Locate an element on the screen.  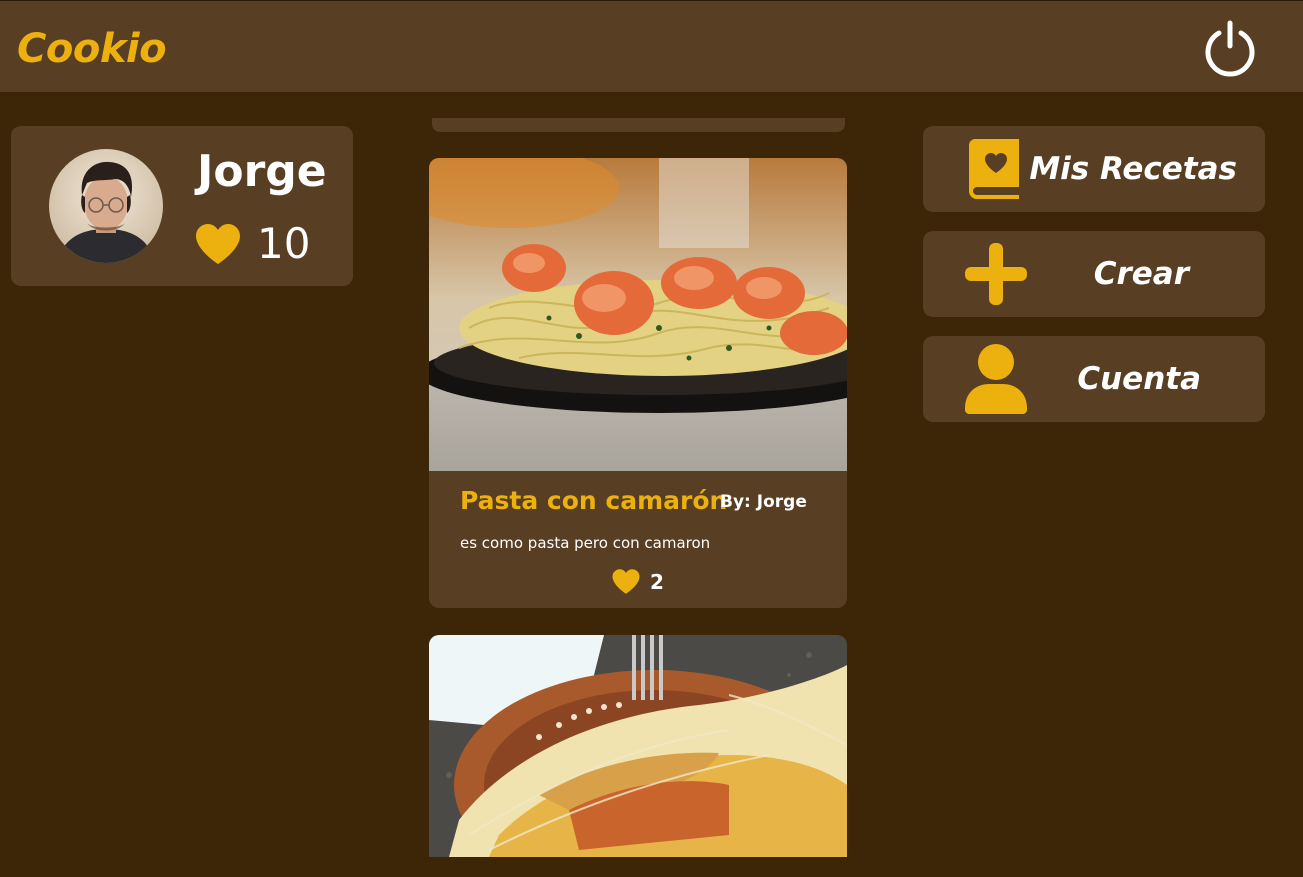
recipe-card is located at coordinates (638, 746).